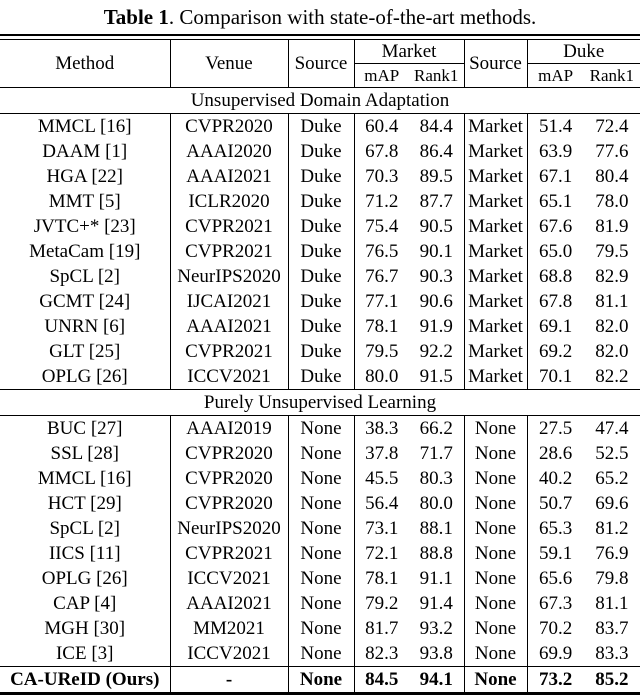 This screenshot has height=695, width=640. What do you see at coordinates (556, 503) in the screenshot?
I see `cell-map-duke: 50.7` at bounding box center [556, 503].